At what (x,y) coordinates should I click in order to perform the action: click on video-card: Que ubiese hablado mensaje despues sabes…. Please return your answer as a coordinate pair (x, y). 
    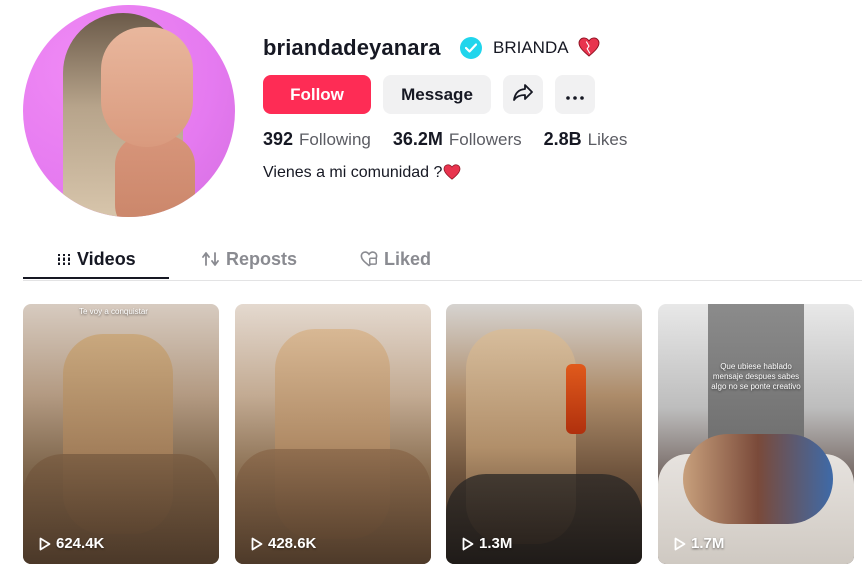
    Looking at the image, I should click on (756, 434).